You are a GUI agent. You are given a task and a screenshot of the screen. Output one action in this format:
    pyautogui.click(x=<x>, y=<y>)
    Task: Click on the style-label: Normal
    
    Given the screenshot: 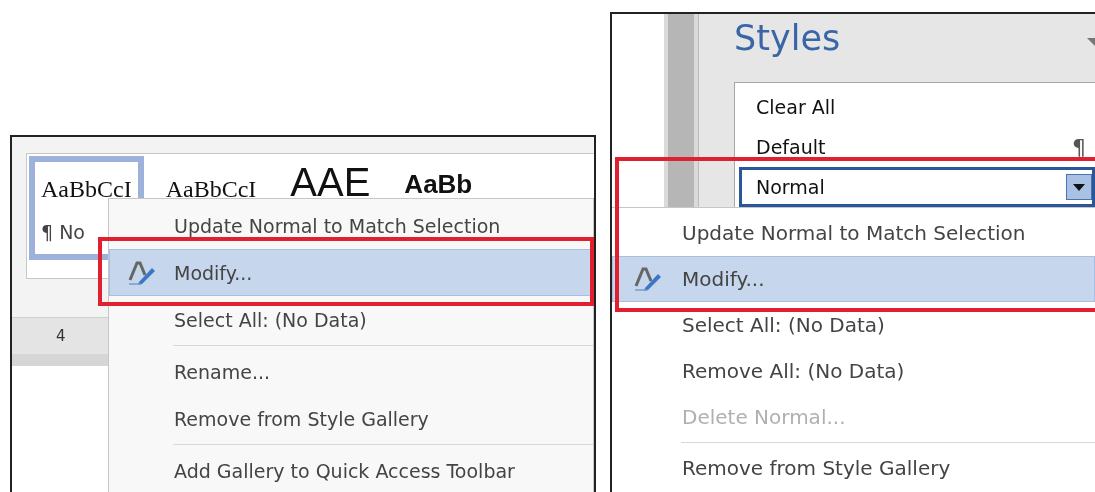 What is the action you would take?
    pyautogui.click(x=791, y=187)
    